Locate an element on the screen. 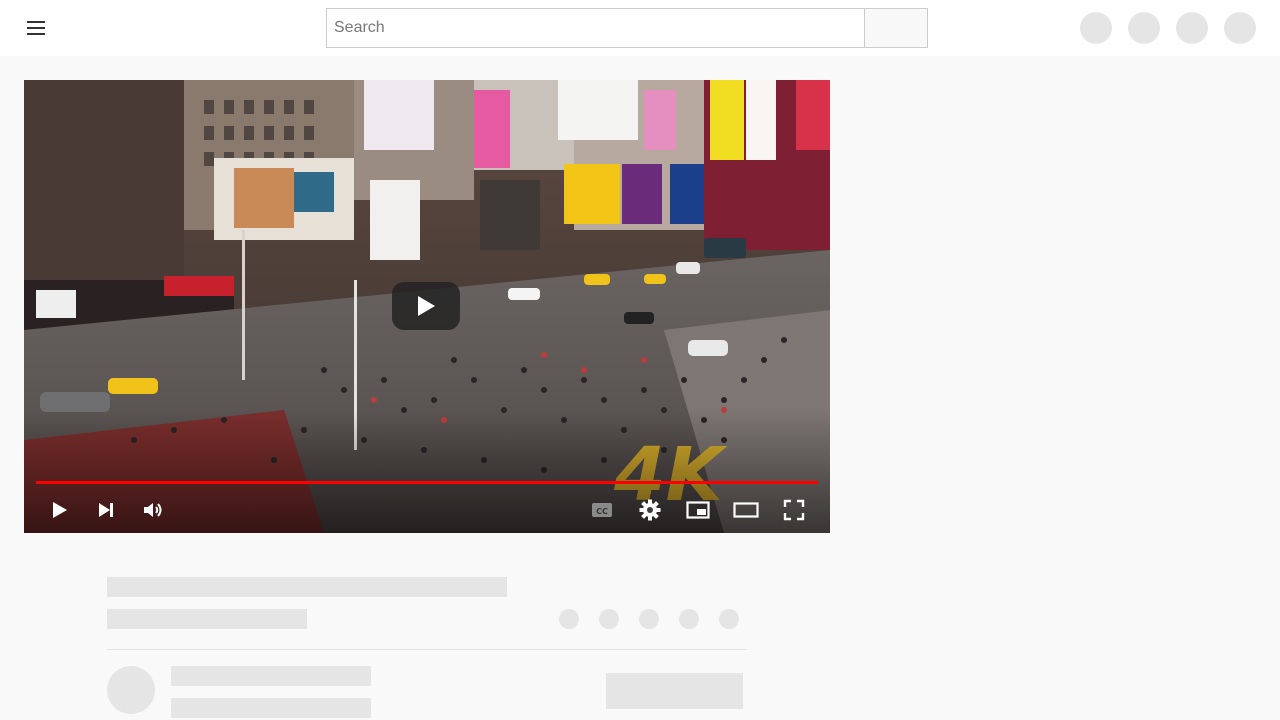 The width and height of the screenshot is (1280, 720). theater-mode-icon is located at coordinates (746, 510).